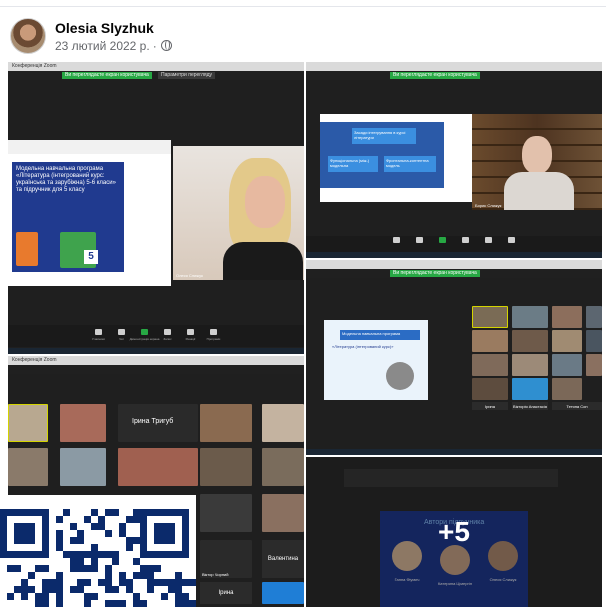 The image size is (606, 612). What do you see at coordinates (489, 244) in the screenshot?
I see `record-button` at bounding box center [489, 244].